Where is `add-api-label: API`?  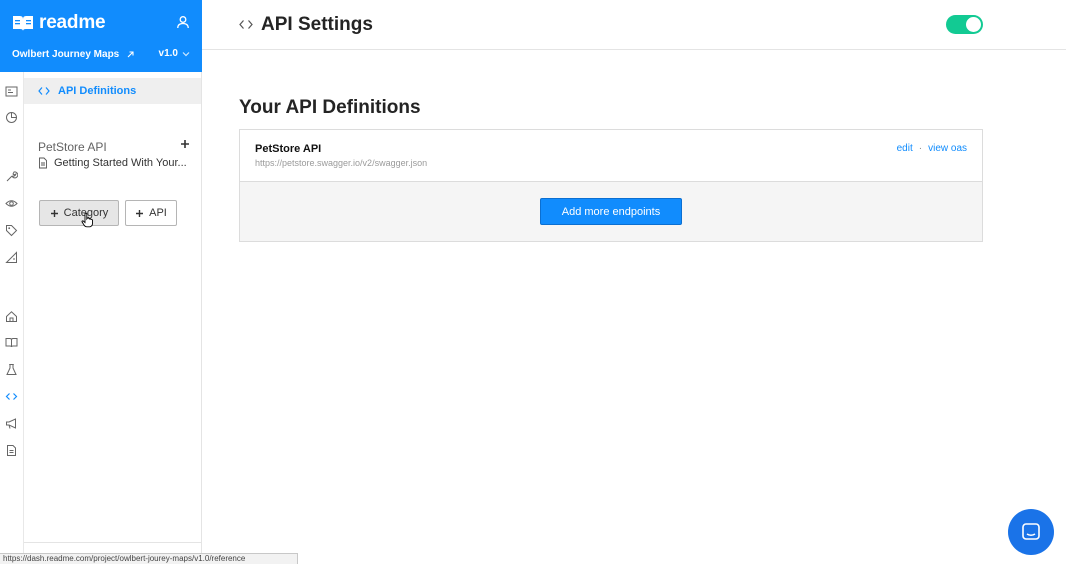
add-api-label: API is located at coordinates (158, 213).